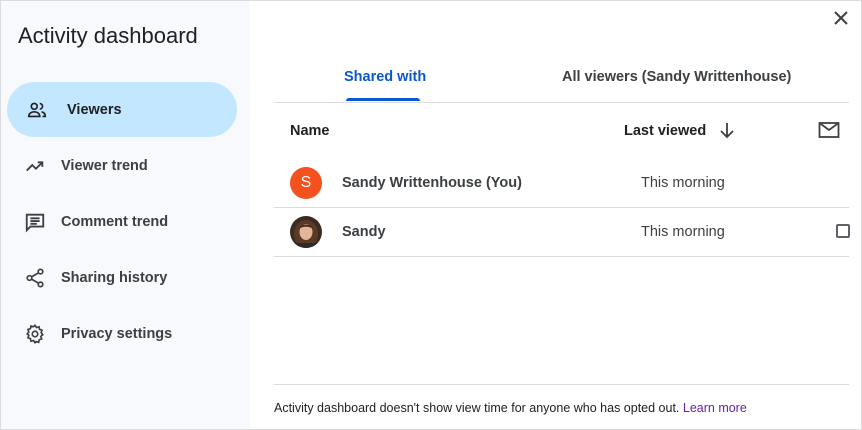 This screenshot has width=862, height=430. I want to click on dialog-title: Activity dashboard, so click(108, 35).